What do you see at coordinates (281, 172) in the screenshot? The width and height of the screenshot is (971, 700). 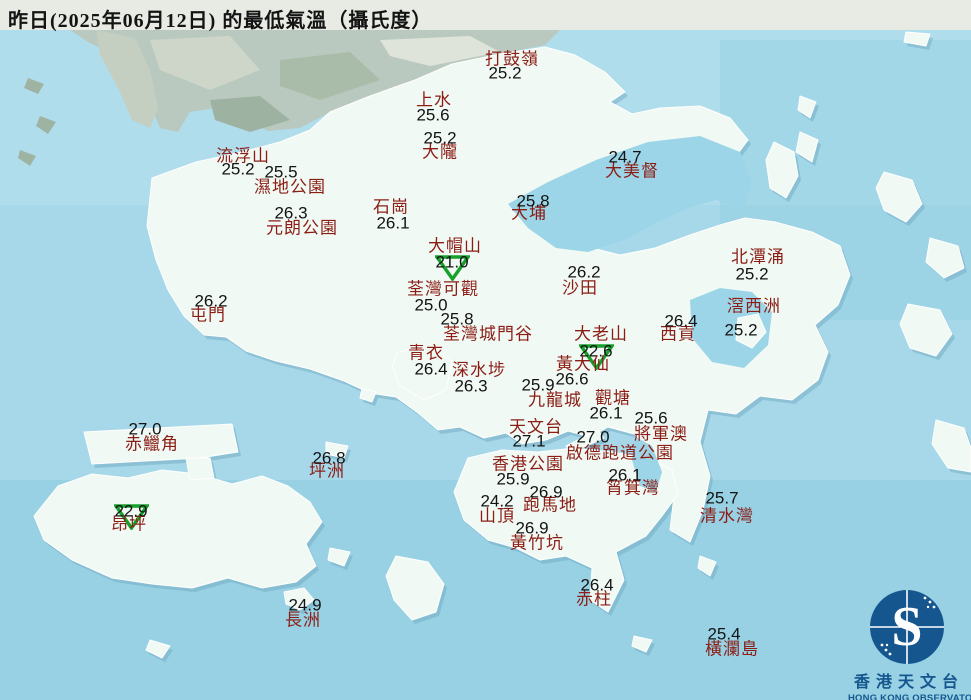 I see `station-value-label: 25.5` at bounding box center [281, 172].